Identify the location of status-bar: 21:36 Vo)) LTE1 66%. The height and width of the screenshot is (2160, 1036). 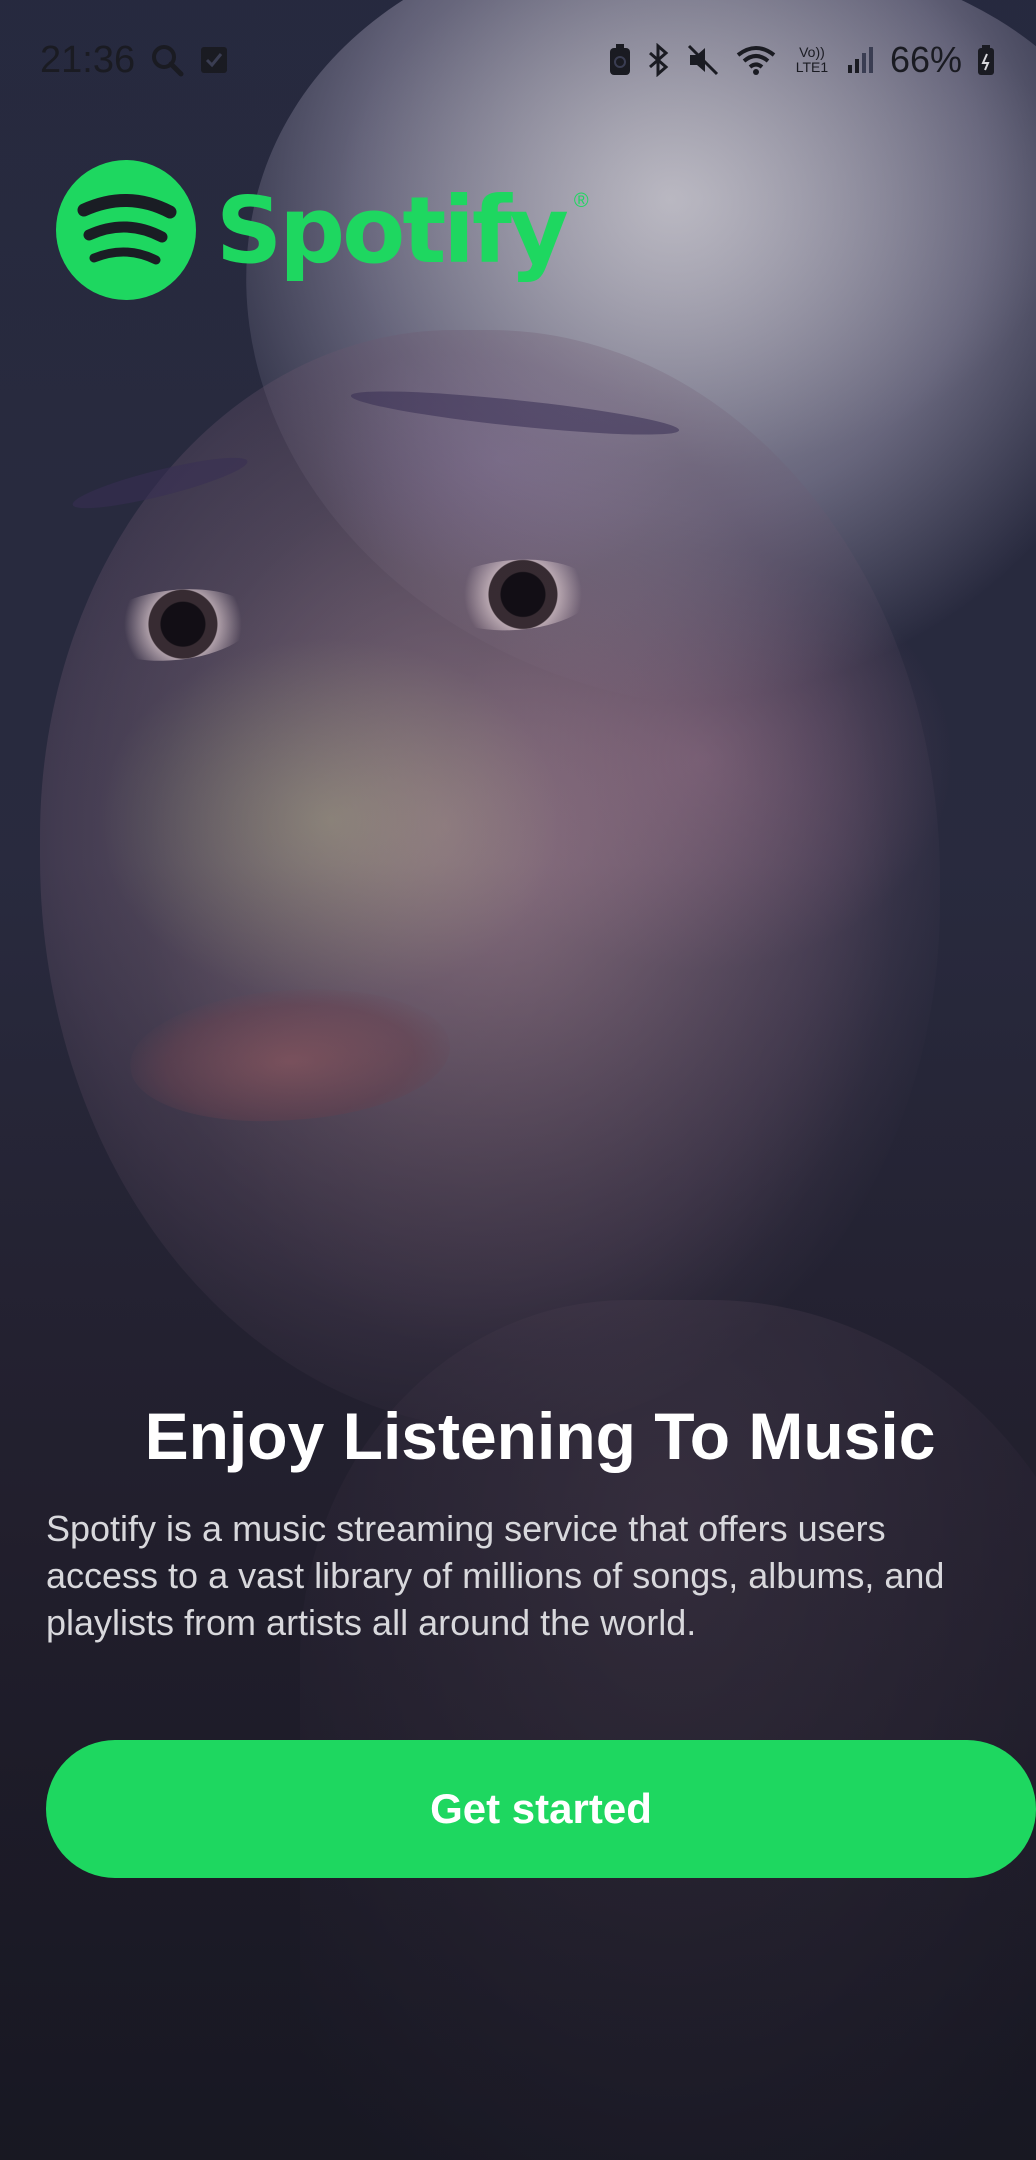
(518, 60).